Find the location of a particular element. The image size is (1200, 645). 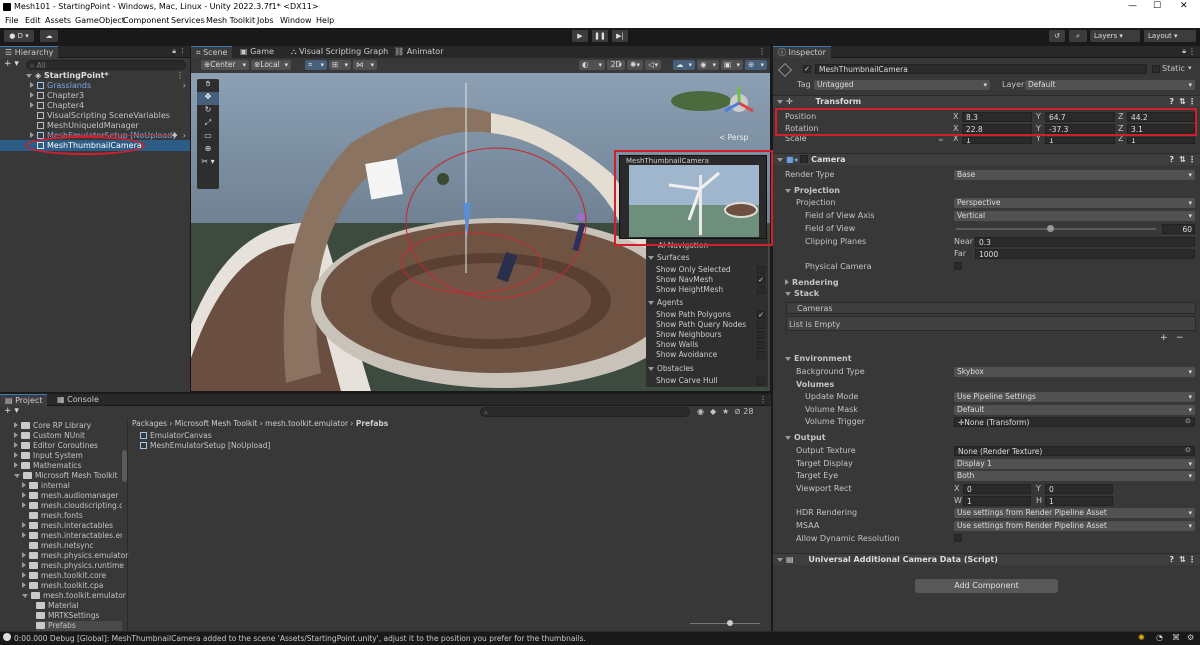

help-icon: ? is located at coordinates (1171, 102).